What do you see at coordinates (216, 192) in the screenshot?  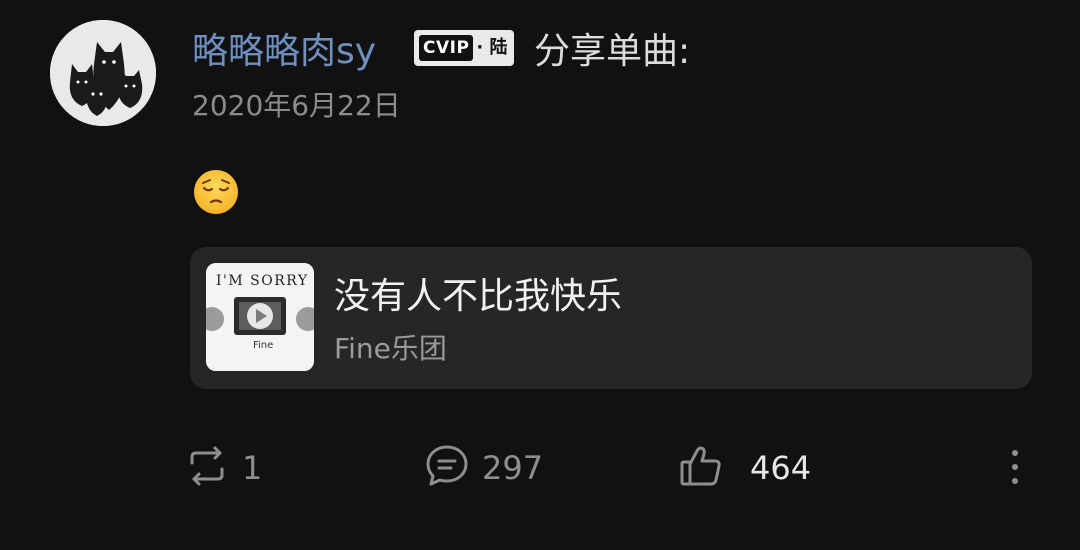 I see `pensive-face-emoji` at bounding box center [216, 192].